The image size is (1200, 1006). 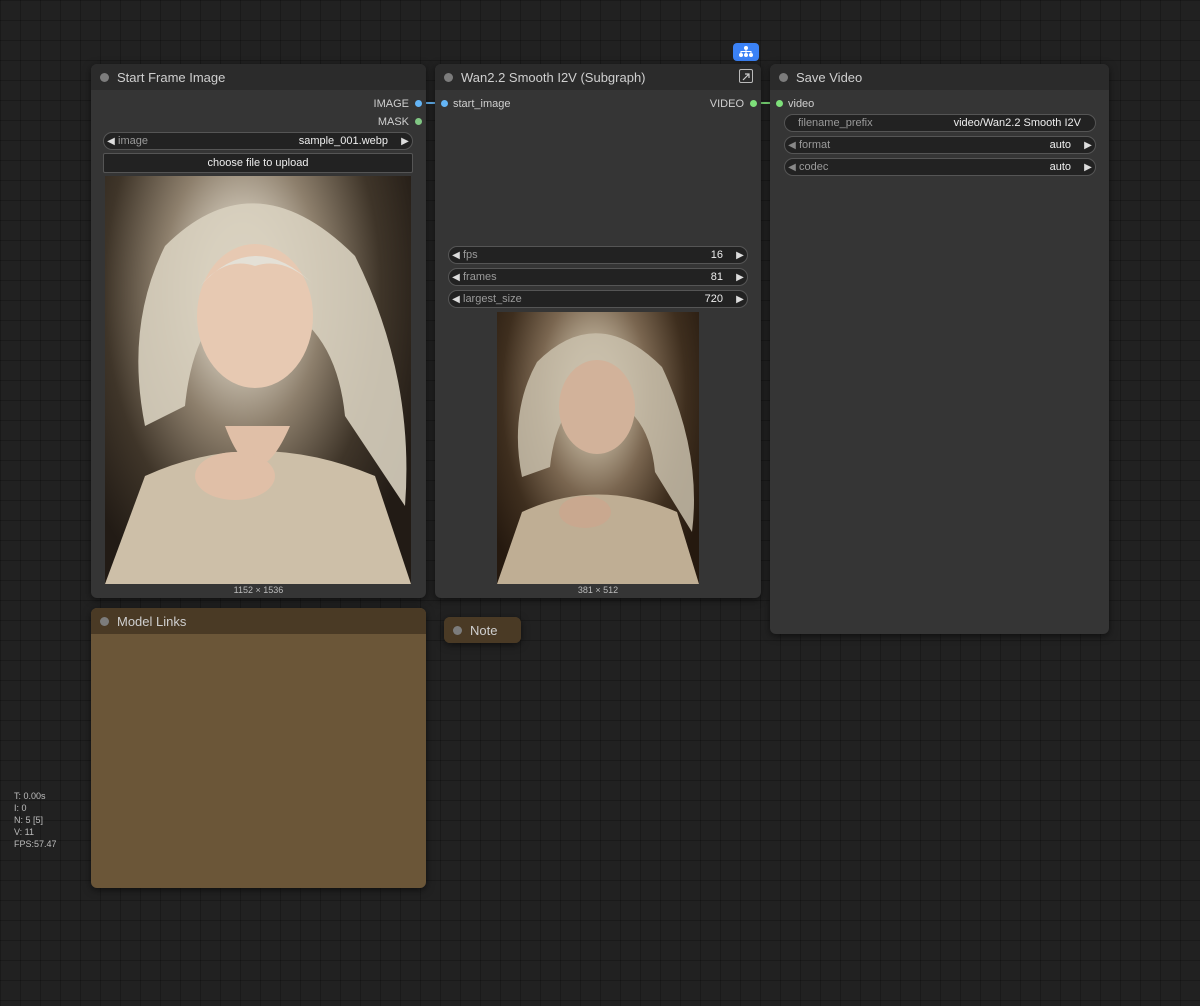 What do you see at coordinates (753, 103) in the screenshot?
I see `output-port-video` at bounding box center [753, 103].